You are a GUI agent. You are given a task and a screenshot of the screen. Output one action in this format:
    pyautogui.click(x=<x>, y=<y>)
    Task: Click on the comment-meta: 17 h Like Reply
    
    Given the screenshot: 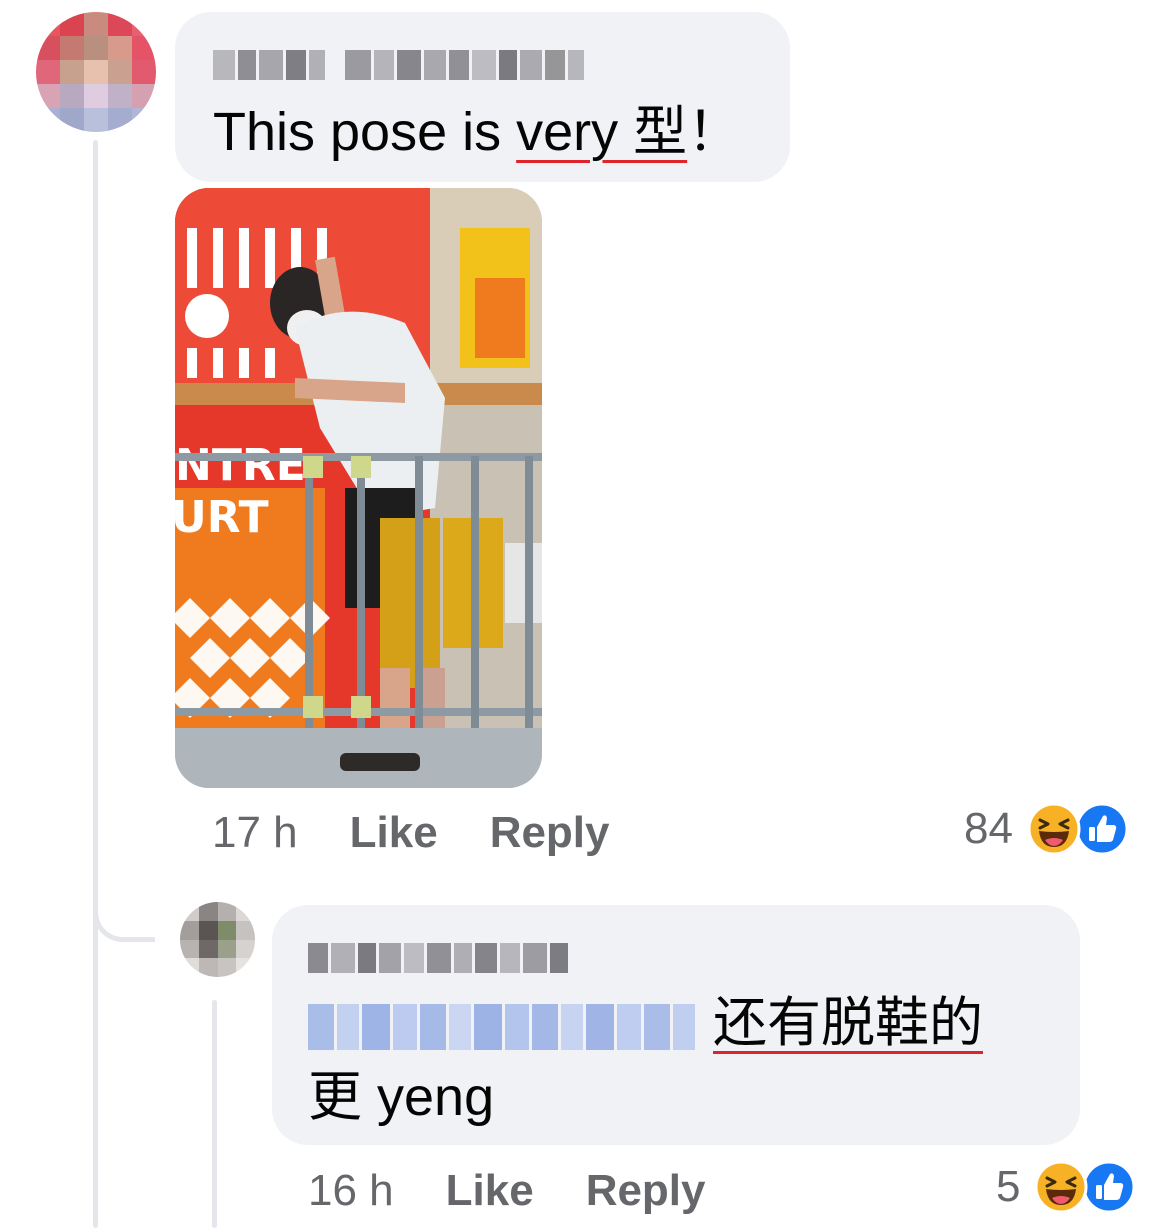 What is the action you would take?
    pyautogui.click(x=411, y=833)
    